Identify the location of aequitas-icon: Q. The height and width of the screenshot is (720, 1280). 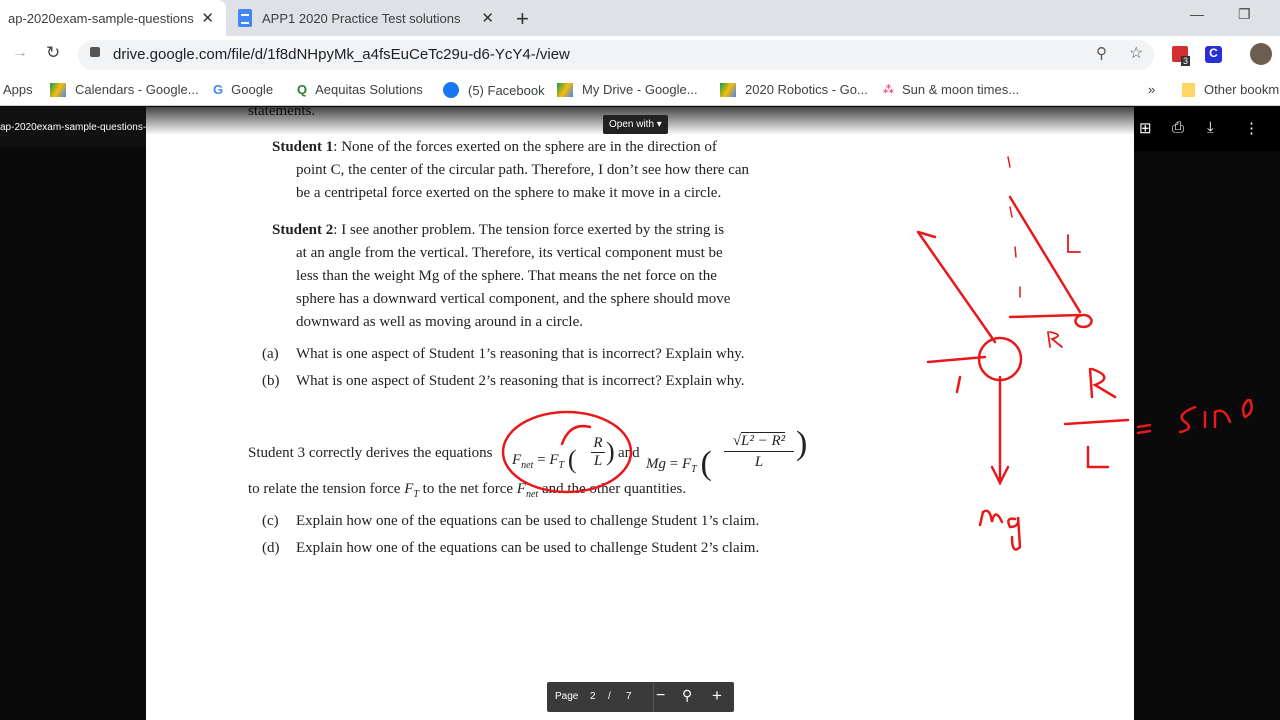
(302, 89).